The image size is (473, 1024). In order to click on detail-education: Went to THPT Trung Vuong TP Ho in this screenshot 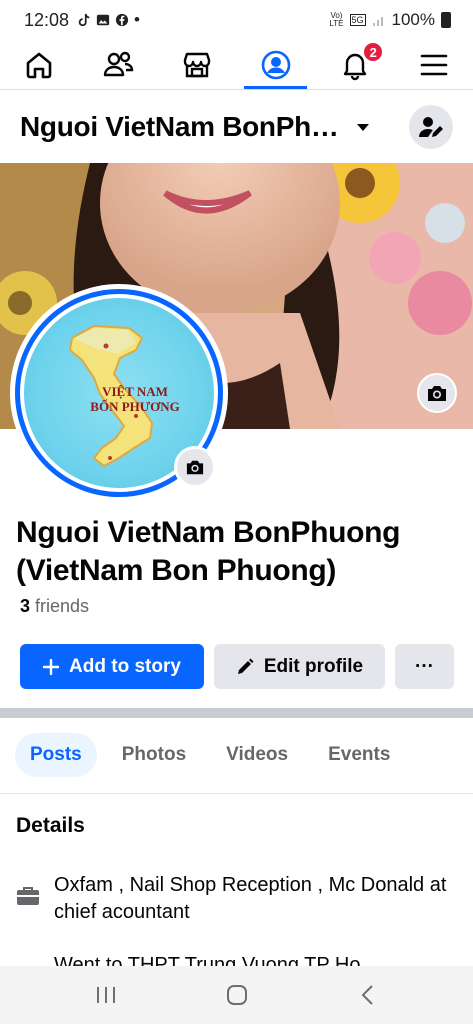, I will do `click(236, 959)`.